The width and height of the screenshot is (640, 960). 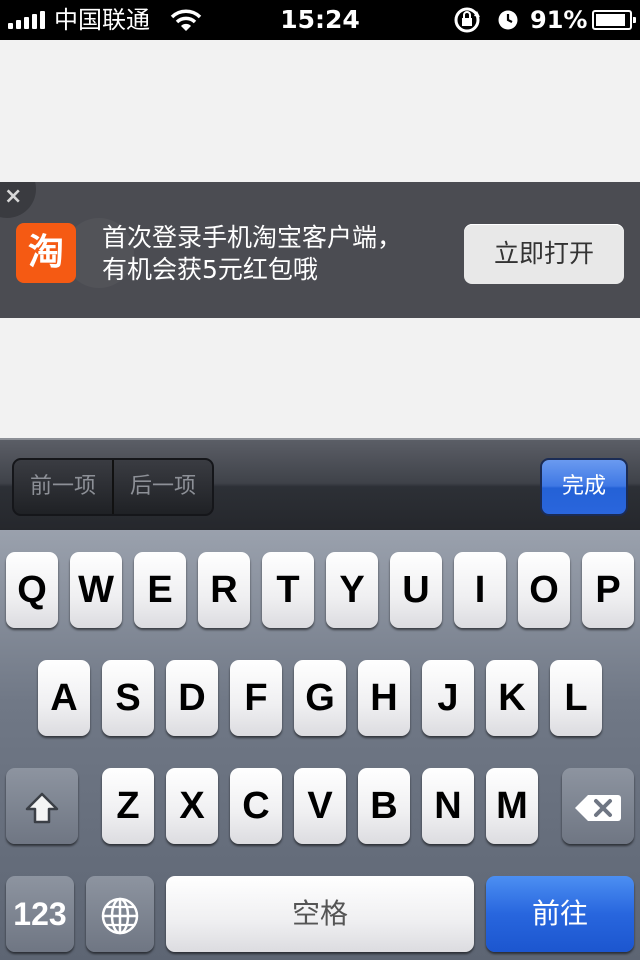 What do you see at coordinates (320, 378) in the screenshot?
I see `page-content-bottom` at bounding box center [320, 378].